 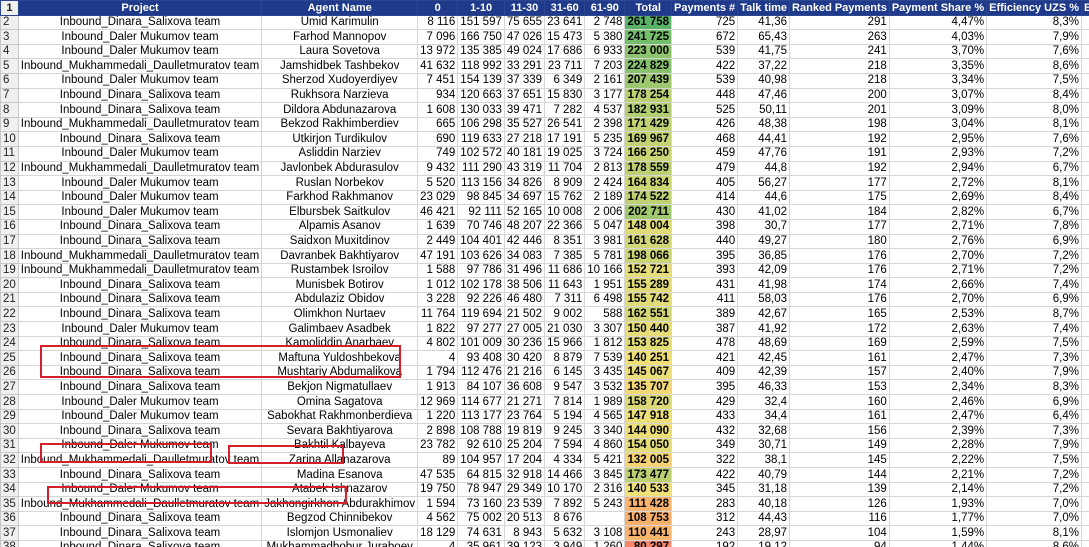 I want to click on bucket-1-10-cell: 35 961, so click(x=481, y=543).